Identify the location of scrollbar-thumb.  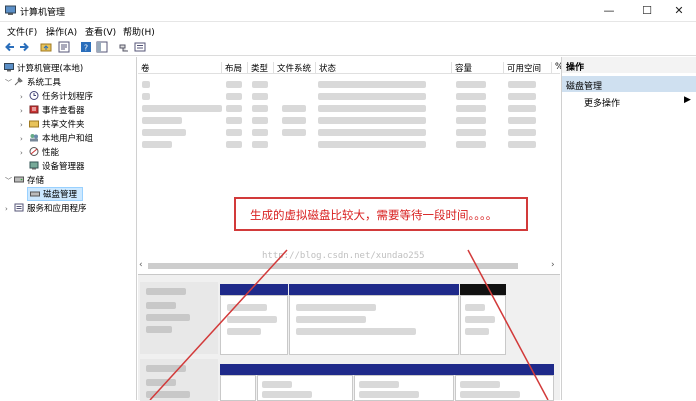
(333, 266).